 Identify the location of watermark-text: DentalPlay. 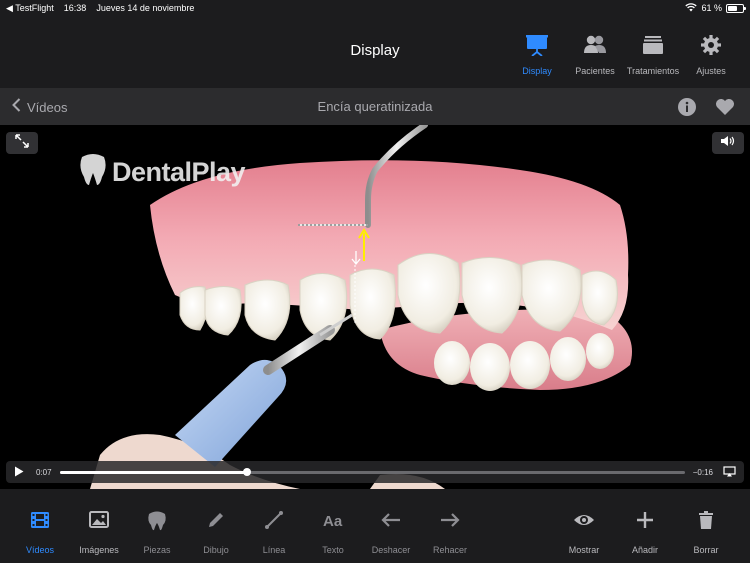
(179, 172).